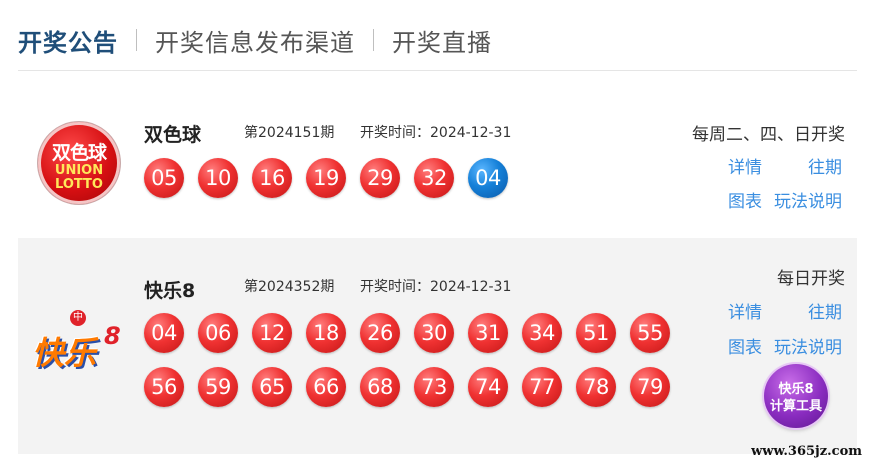 This screenshot has height=467, width=870. What do you see at coordinates (434, 387) in the screenshot?
I see `number-ball: 73` at bounding box center [434, 387].